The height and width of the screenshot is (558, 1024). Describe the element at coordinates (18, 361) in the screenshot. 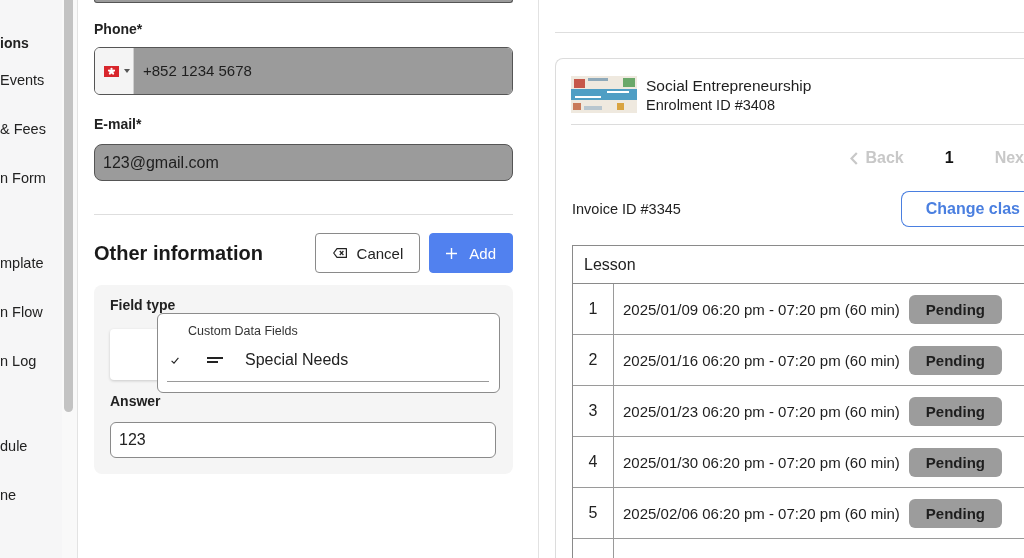

I see `nav-item: n Log` at that location.